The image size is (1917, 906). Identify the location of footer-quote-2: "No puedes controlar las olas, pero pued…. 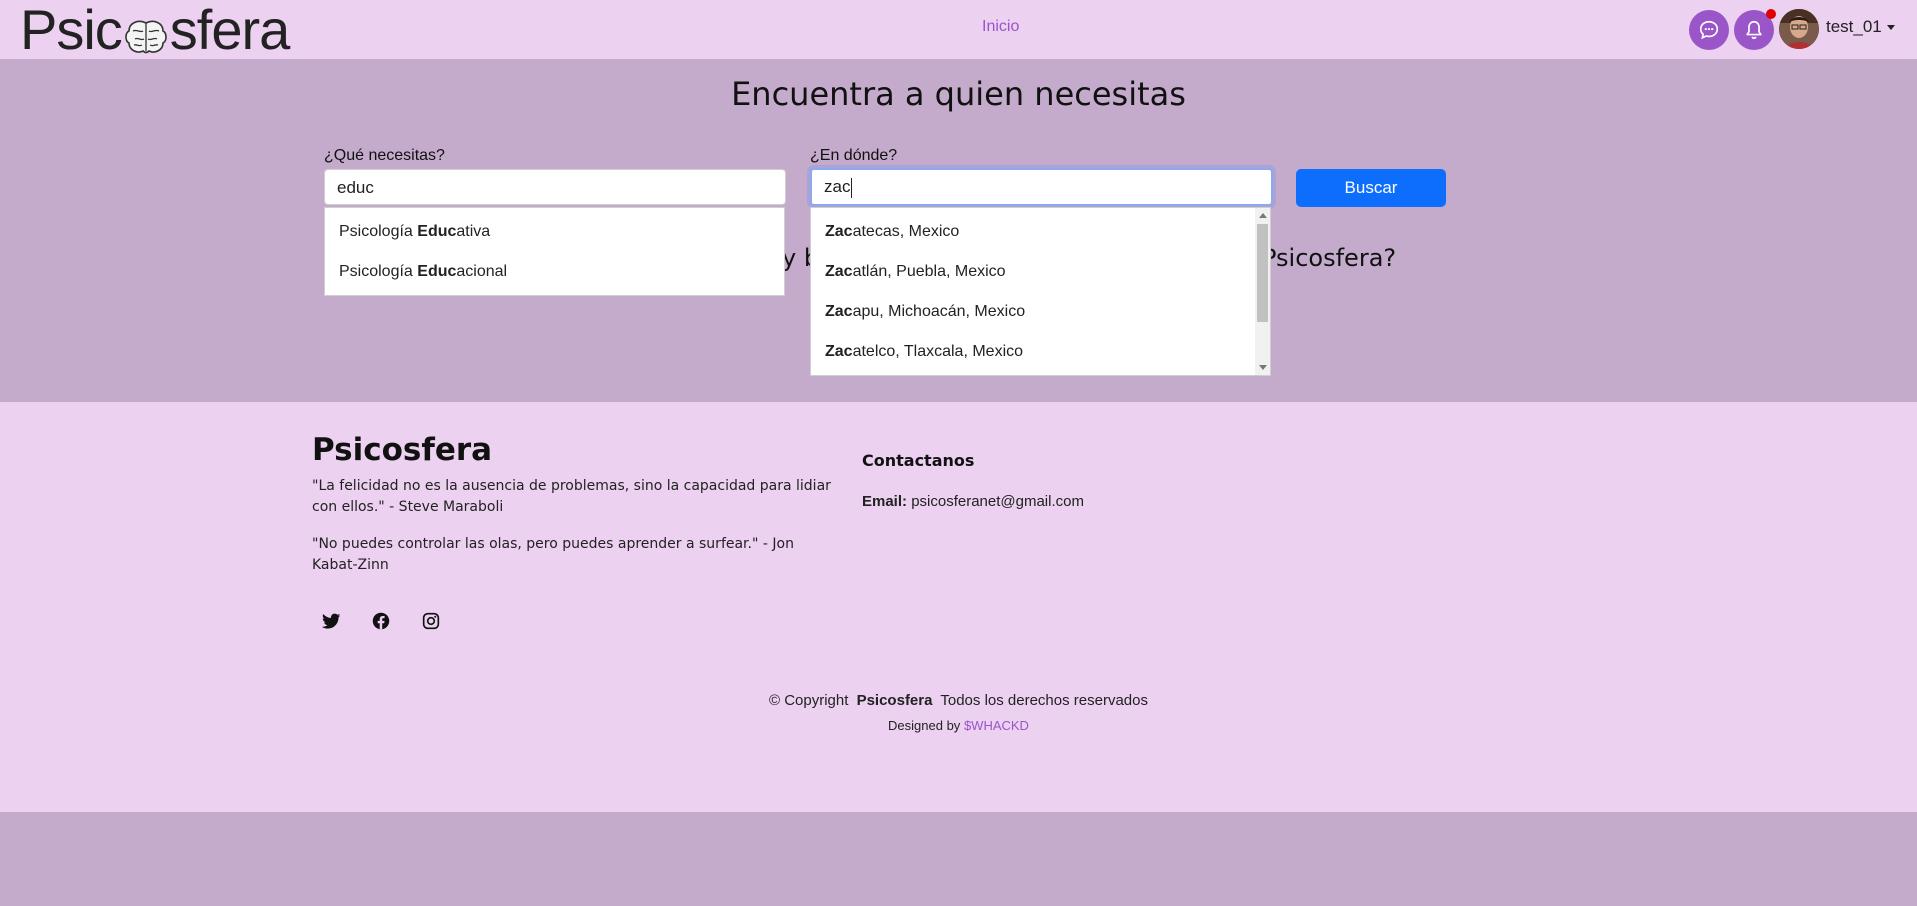
(553, 554).